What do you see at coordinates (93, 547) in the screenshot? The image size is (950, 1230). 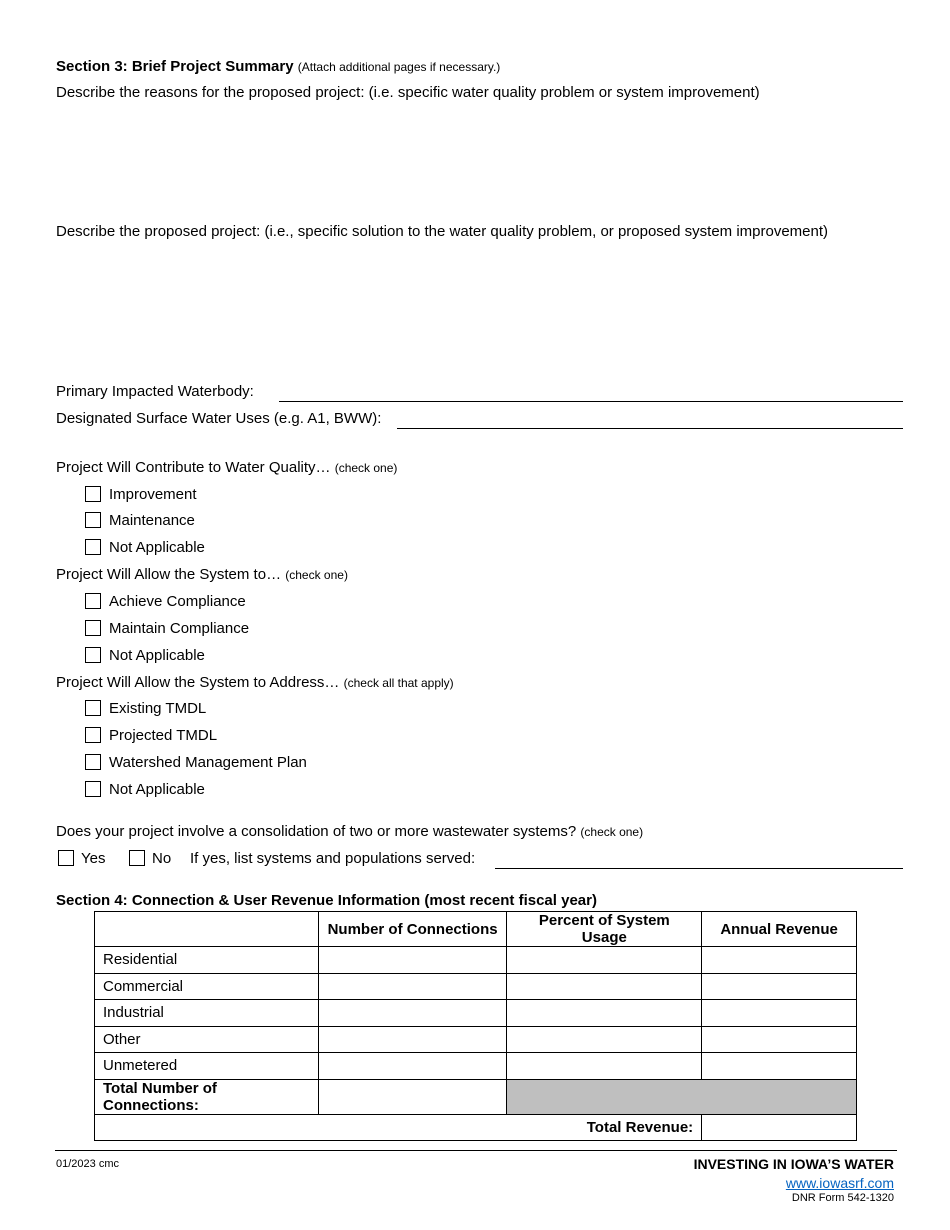 I see `checkbox-quality-not-applicable` at bounding box center [93, 547].